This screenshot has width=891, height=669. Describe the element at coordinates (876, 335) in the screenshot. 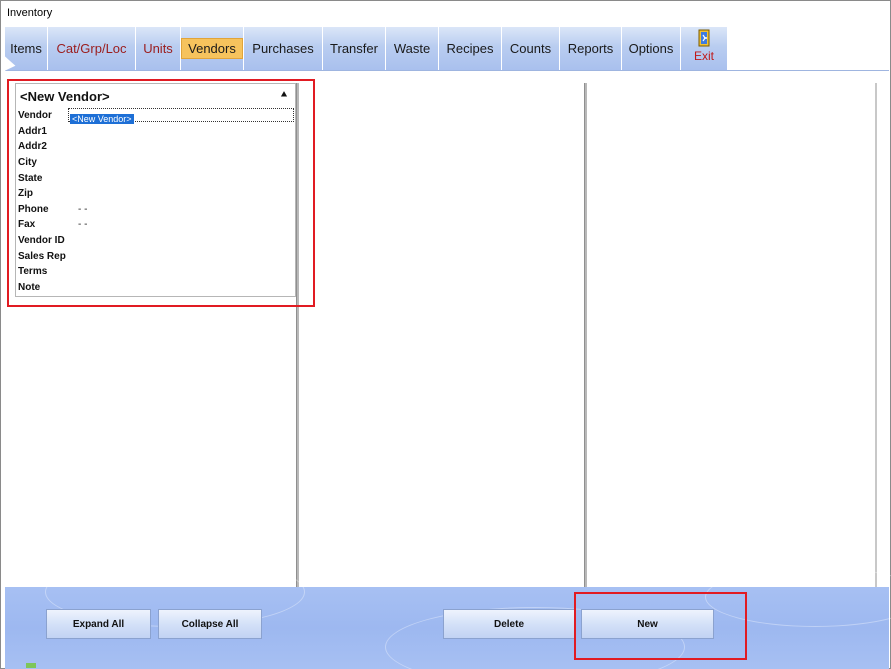

I see `column-splitter-right` at that location.